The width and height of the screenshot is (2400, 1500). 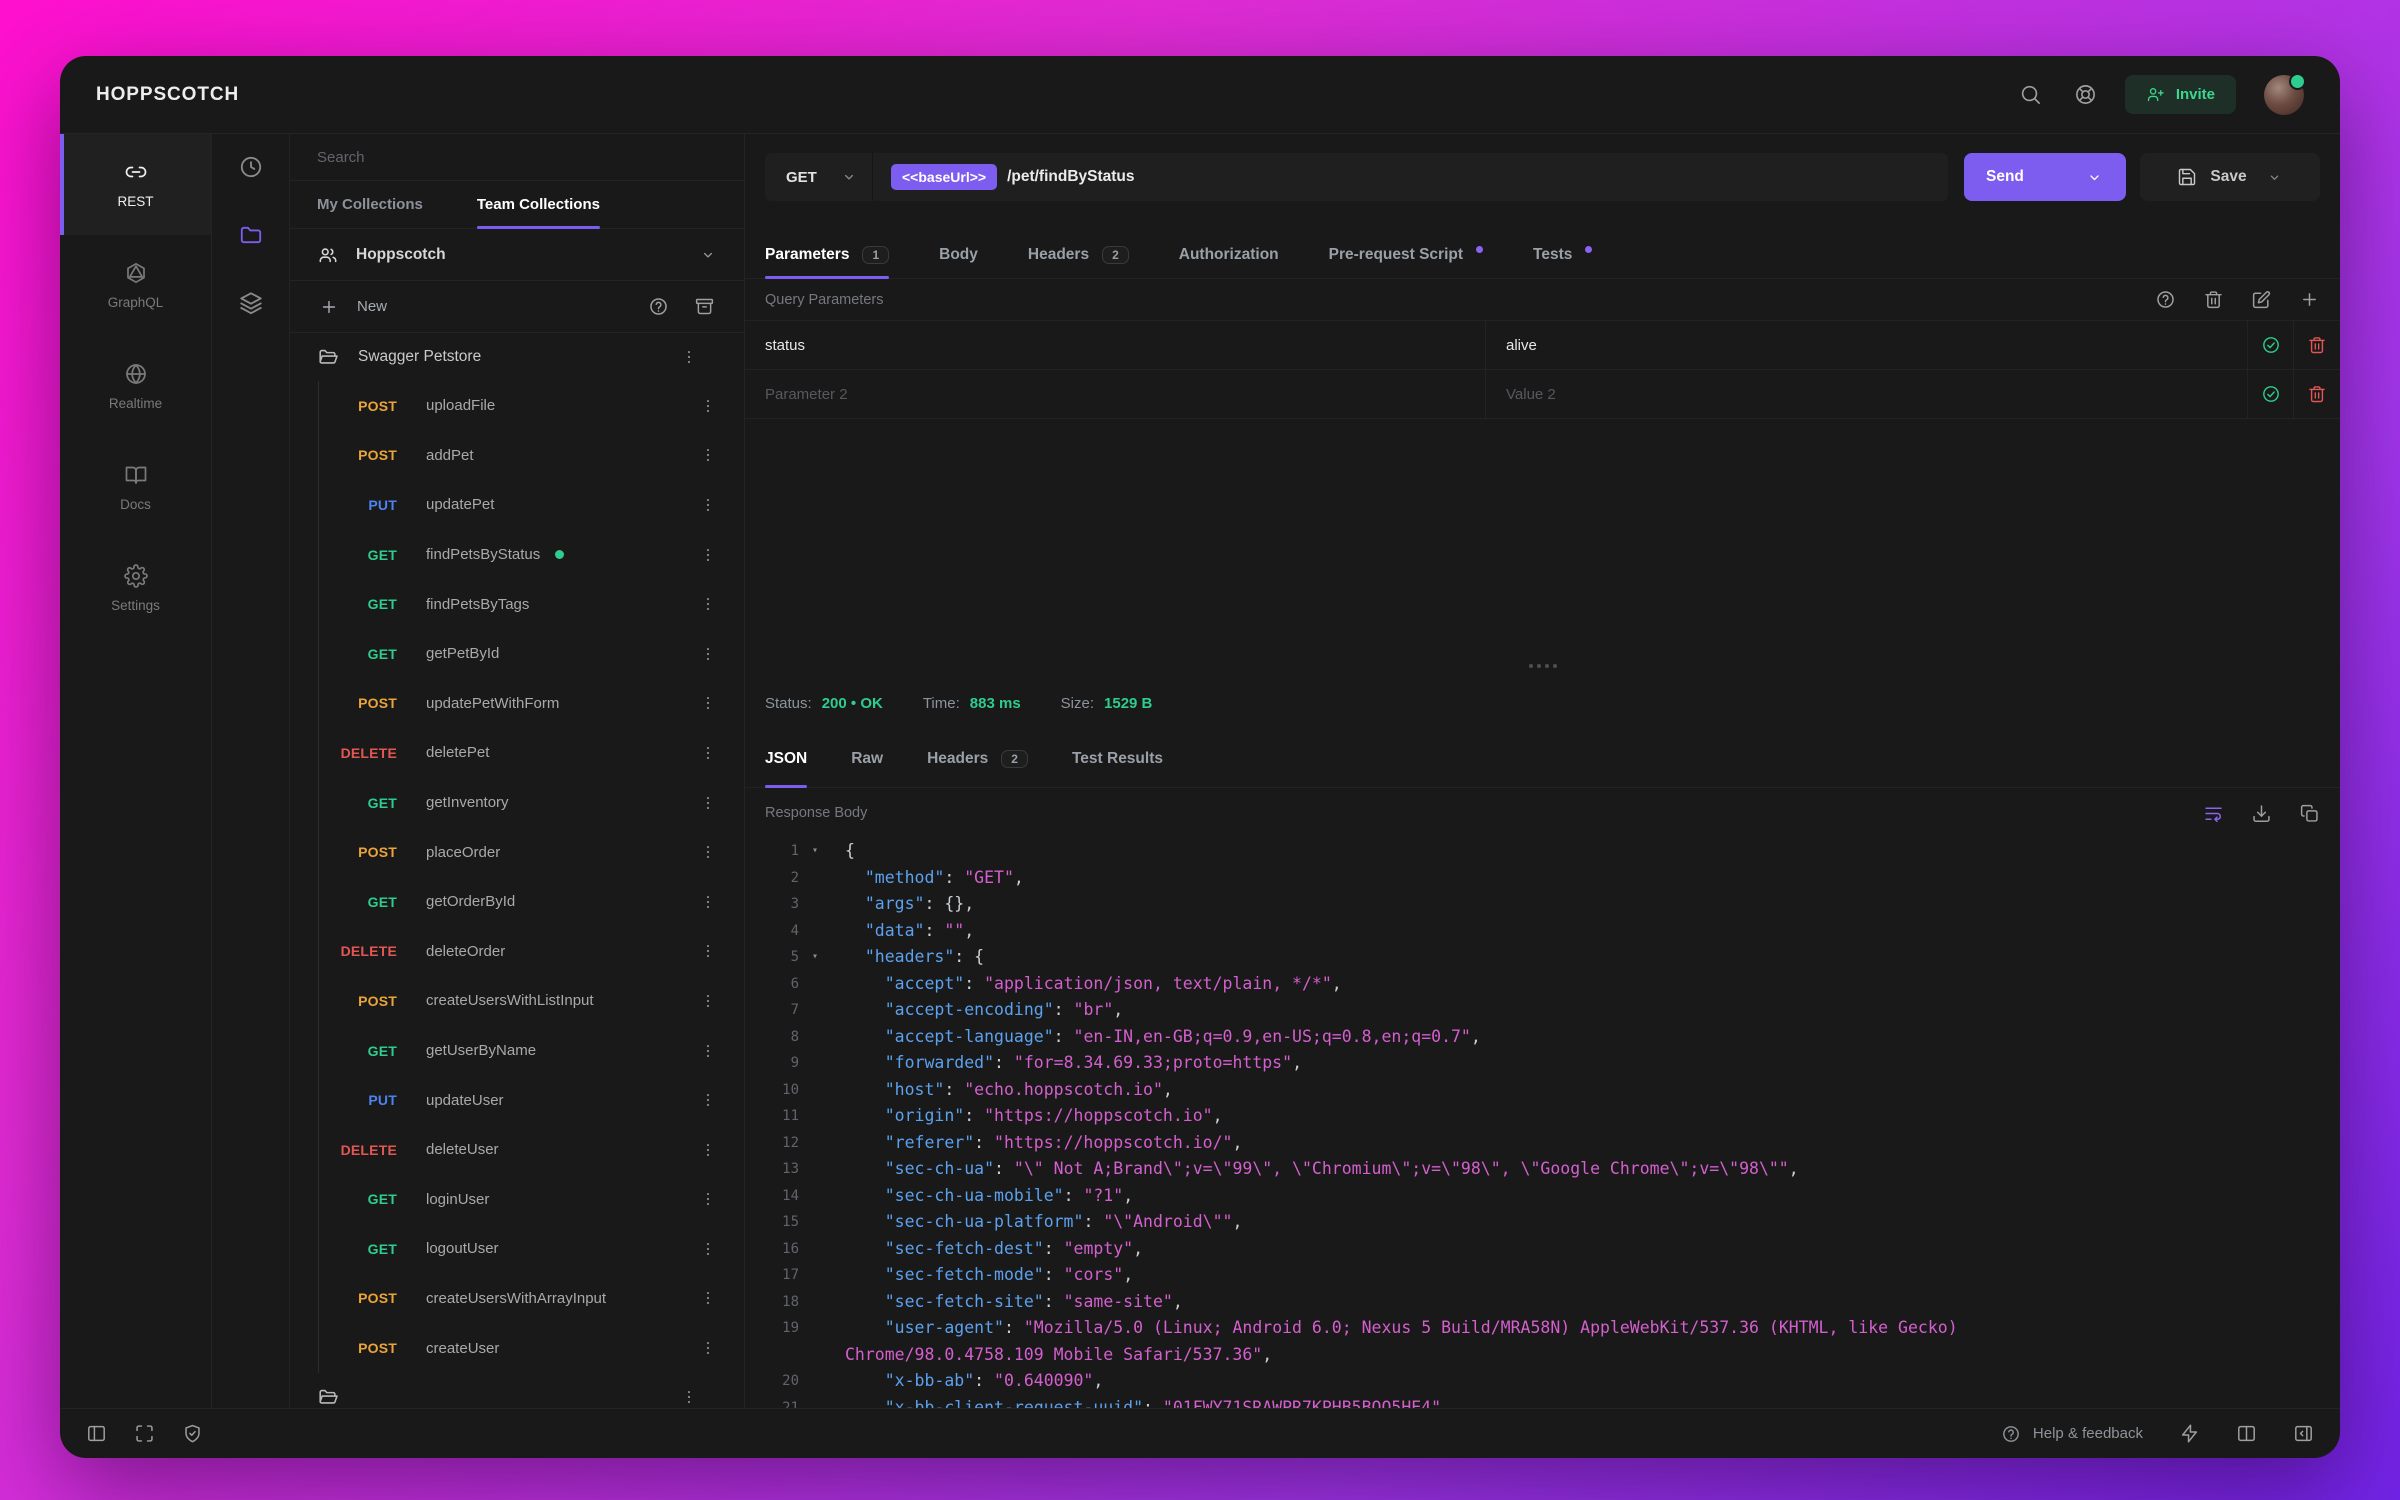 I want to click on tab-team-collections: Team Collections, so click(x=538, y=205).